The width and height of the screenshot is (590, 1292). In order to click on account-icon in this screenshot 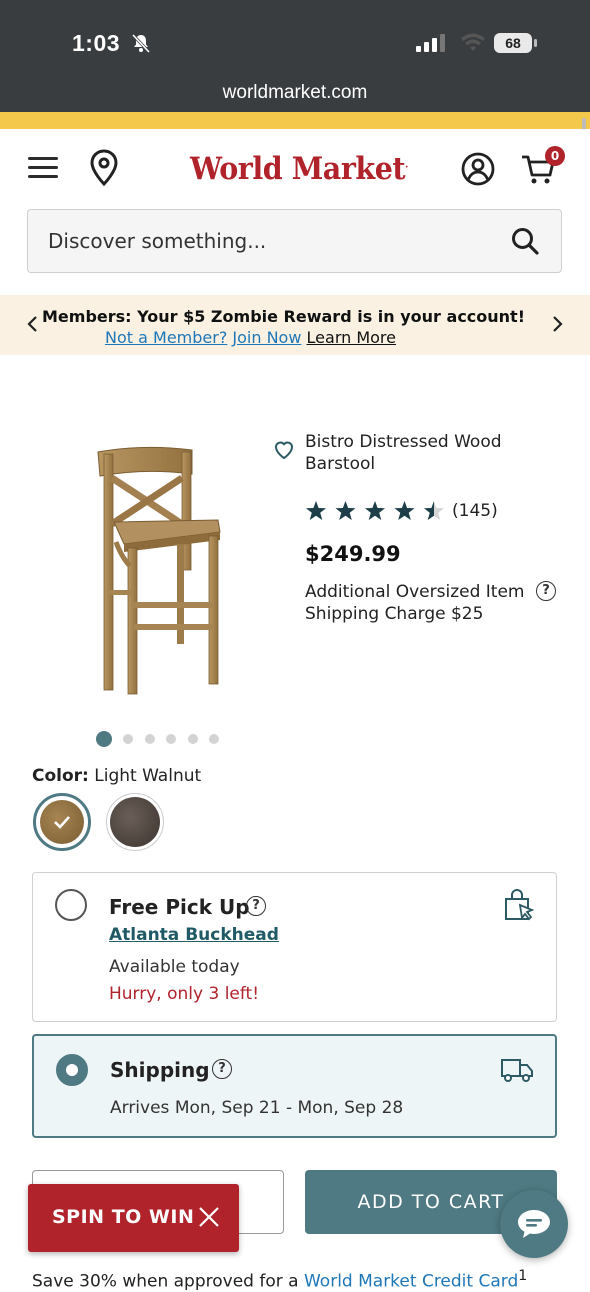, I will do `click(478, 169)`.